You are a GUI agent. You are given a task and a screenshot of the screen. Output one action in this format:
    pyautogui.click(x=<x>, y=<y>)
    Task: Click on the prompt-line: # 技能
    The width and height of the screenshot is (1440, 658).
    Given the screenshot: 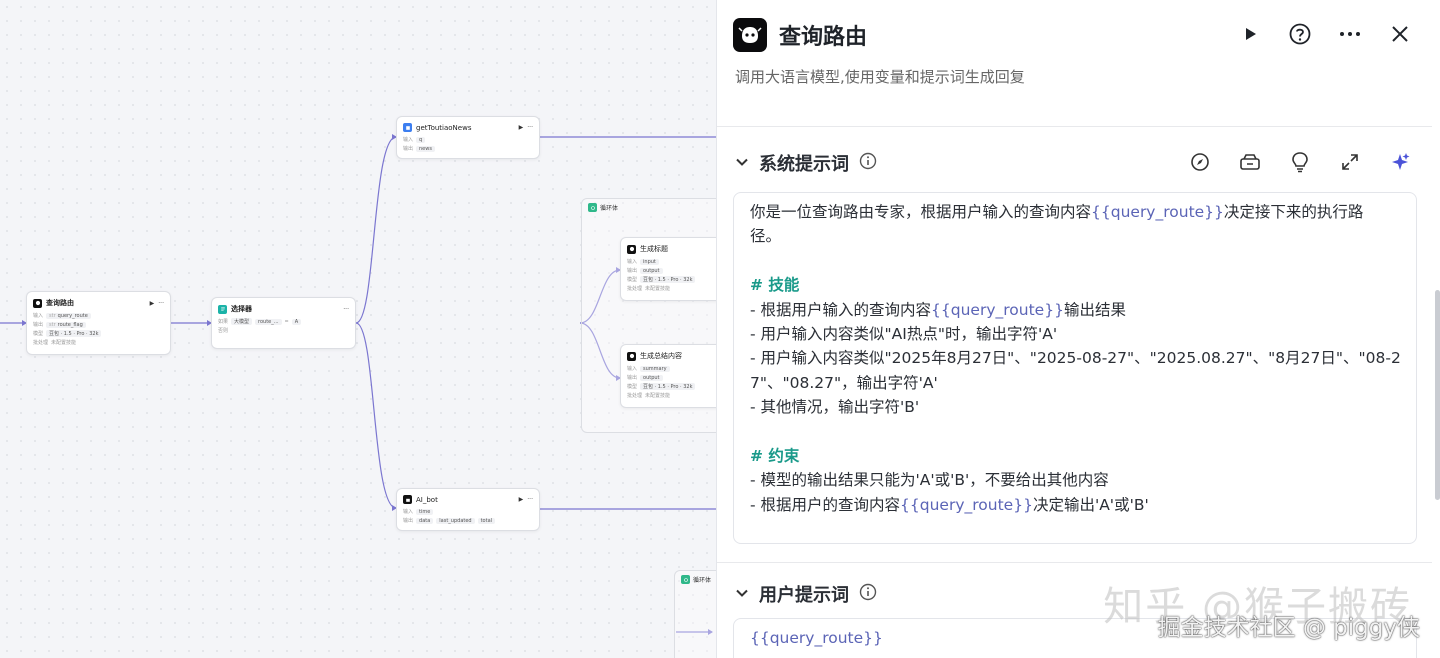 What is the action you would take?
    pyautogui.click(x=1075, y=285)
    